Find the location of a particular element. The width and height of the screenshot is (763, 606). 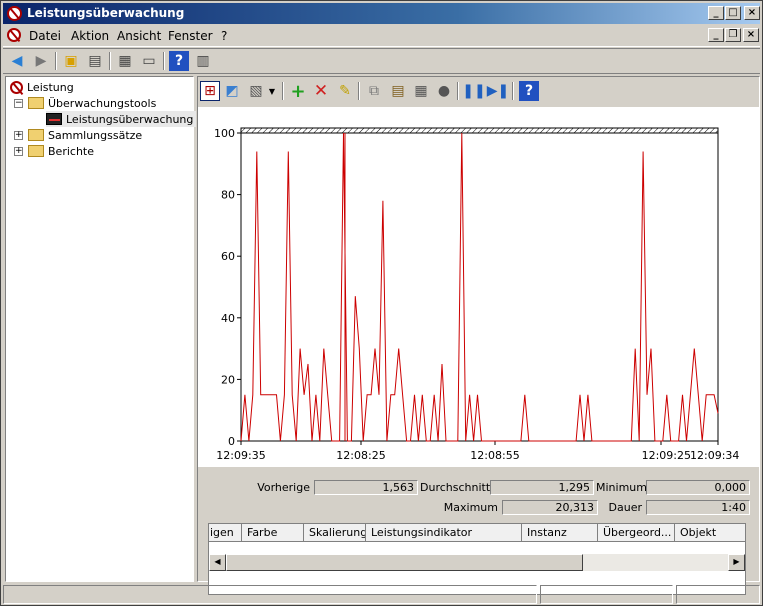

y-tick-label: 60 is located at coordinates (228, 256).